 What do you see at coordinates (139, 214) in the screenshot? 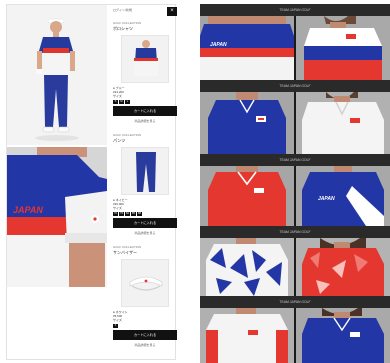
I see `size-option: 88` at bounding box center [139, 214].